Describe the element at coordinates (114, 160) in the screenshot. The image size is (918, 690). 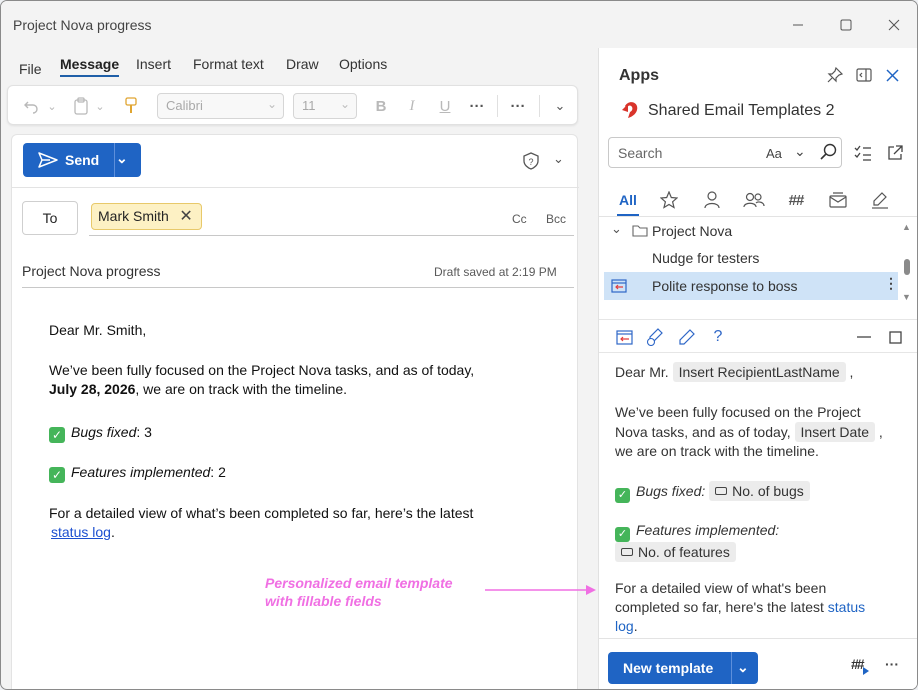
I see `send-divider` at that location.